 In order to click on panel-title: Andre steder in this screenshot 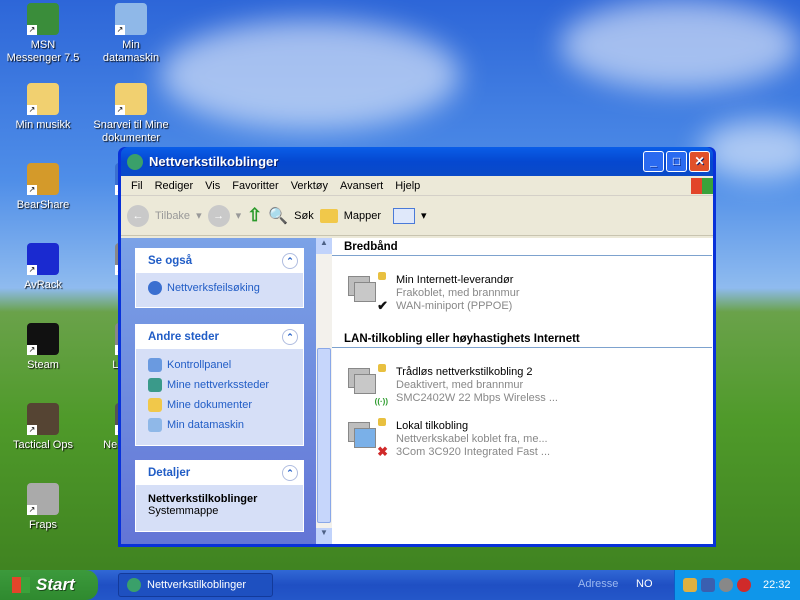, I will do `click(183, 337)`.